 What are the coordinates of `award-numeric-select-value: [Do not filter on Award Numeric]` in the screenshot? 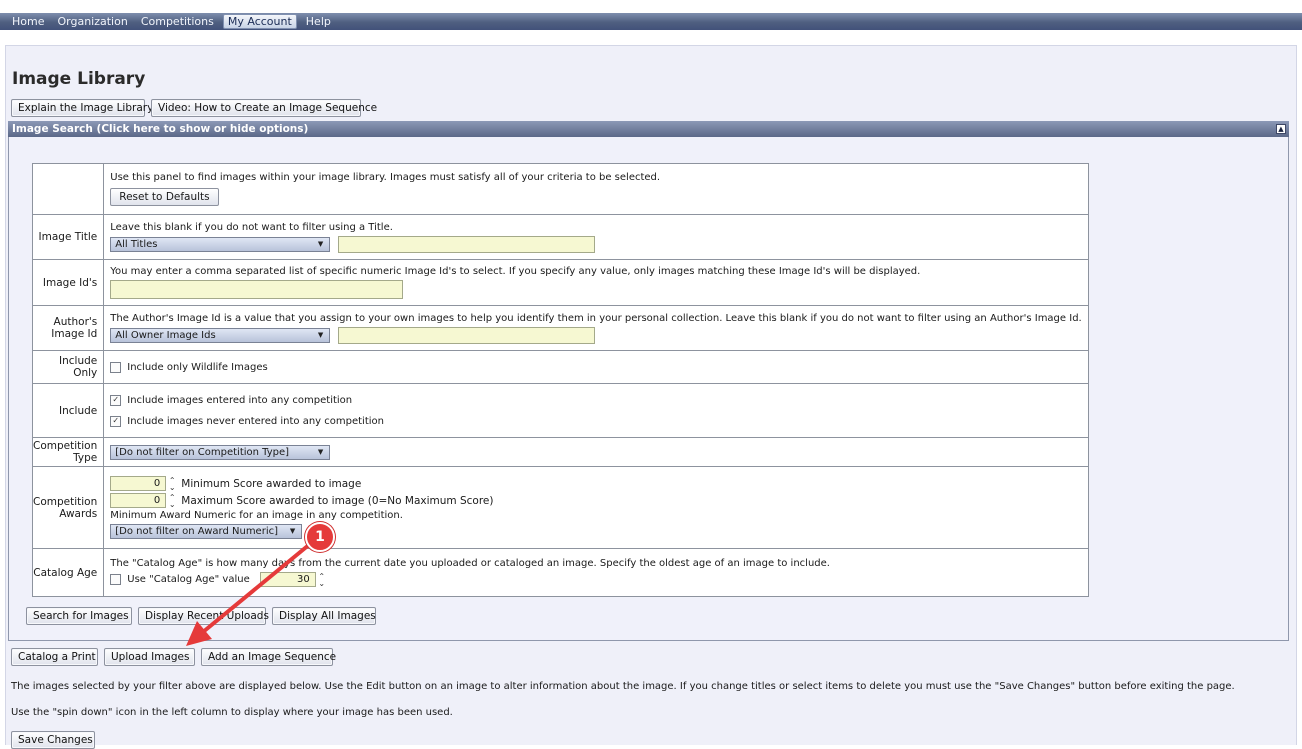 It's located at (196, 531).